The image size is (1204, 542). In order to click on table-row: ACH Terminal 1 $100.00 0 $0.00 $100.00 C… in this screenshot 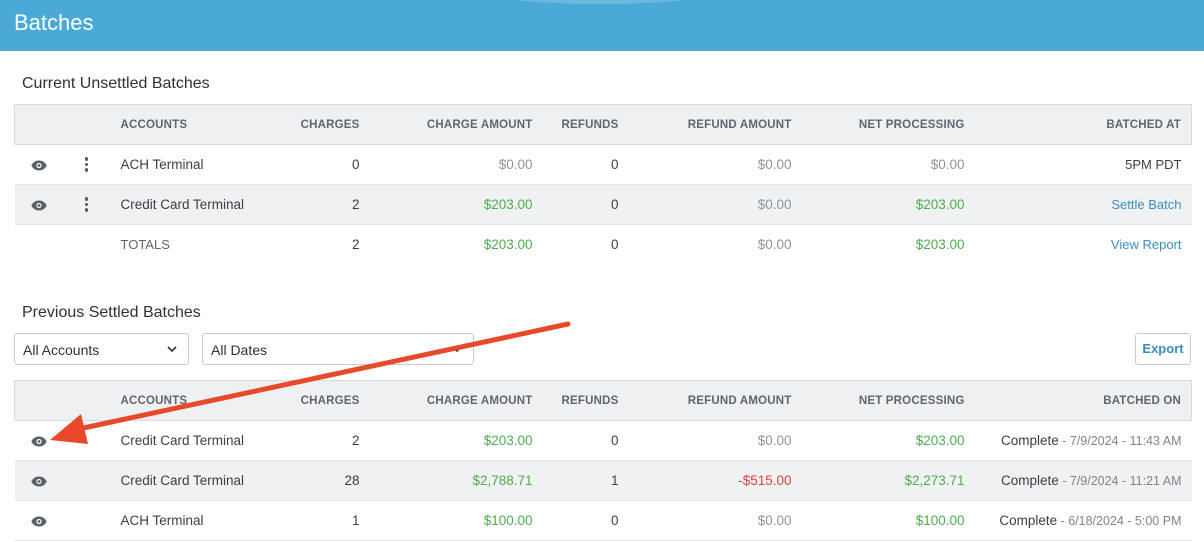, I will do `click(603, 520)`.